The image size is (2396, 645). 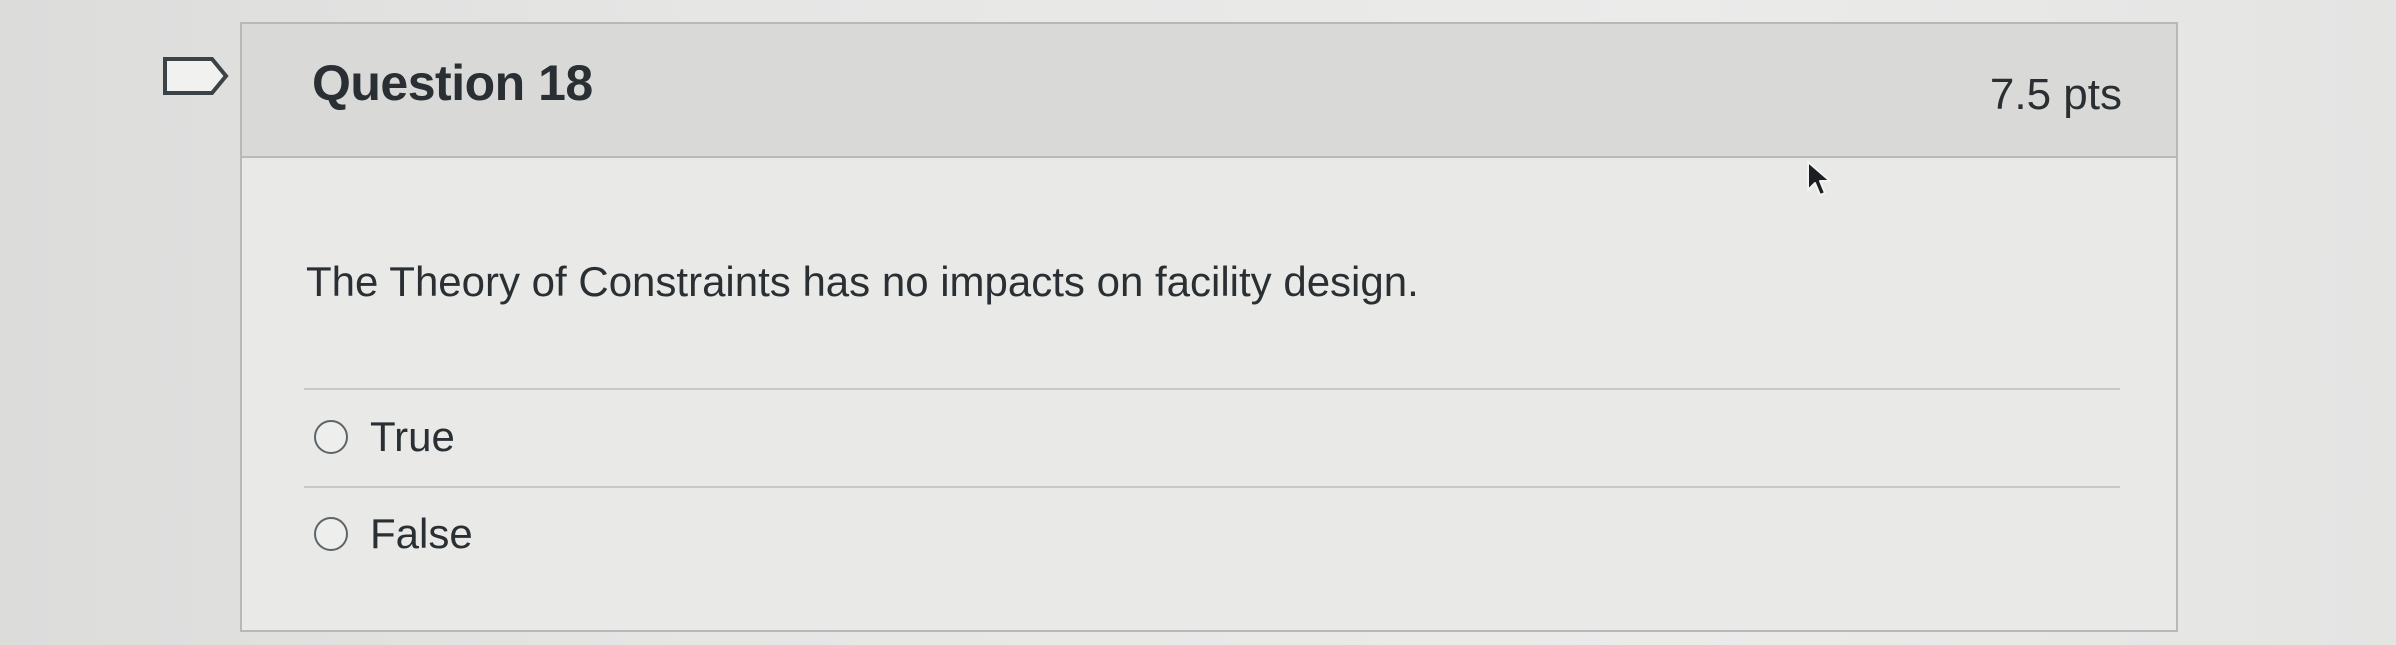 What do you see at coordinates (331, 534) in the screenshot?
I see `radio-button-false` at bounding box center [331, 534].